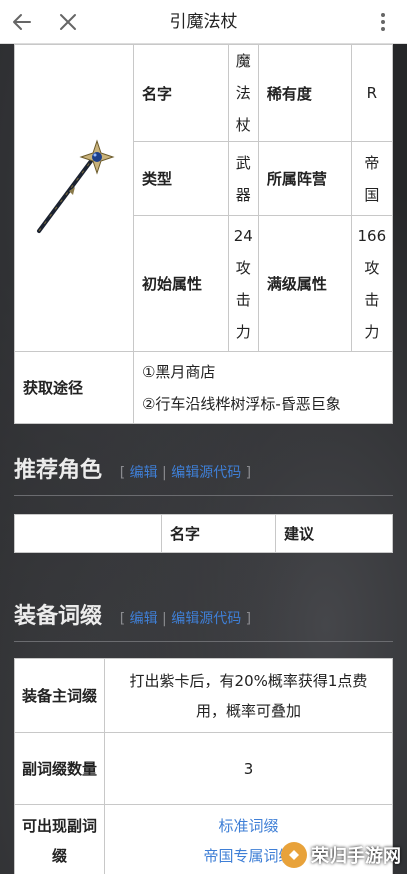 The image size is (407, 874). Describe the element at coordinates (59, 768) in the screenshot. I see `label-sub-affix-count: 副词缀数量` at that location.